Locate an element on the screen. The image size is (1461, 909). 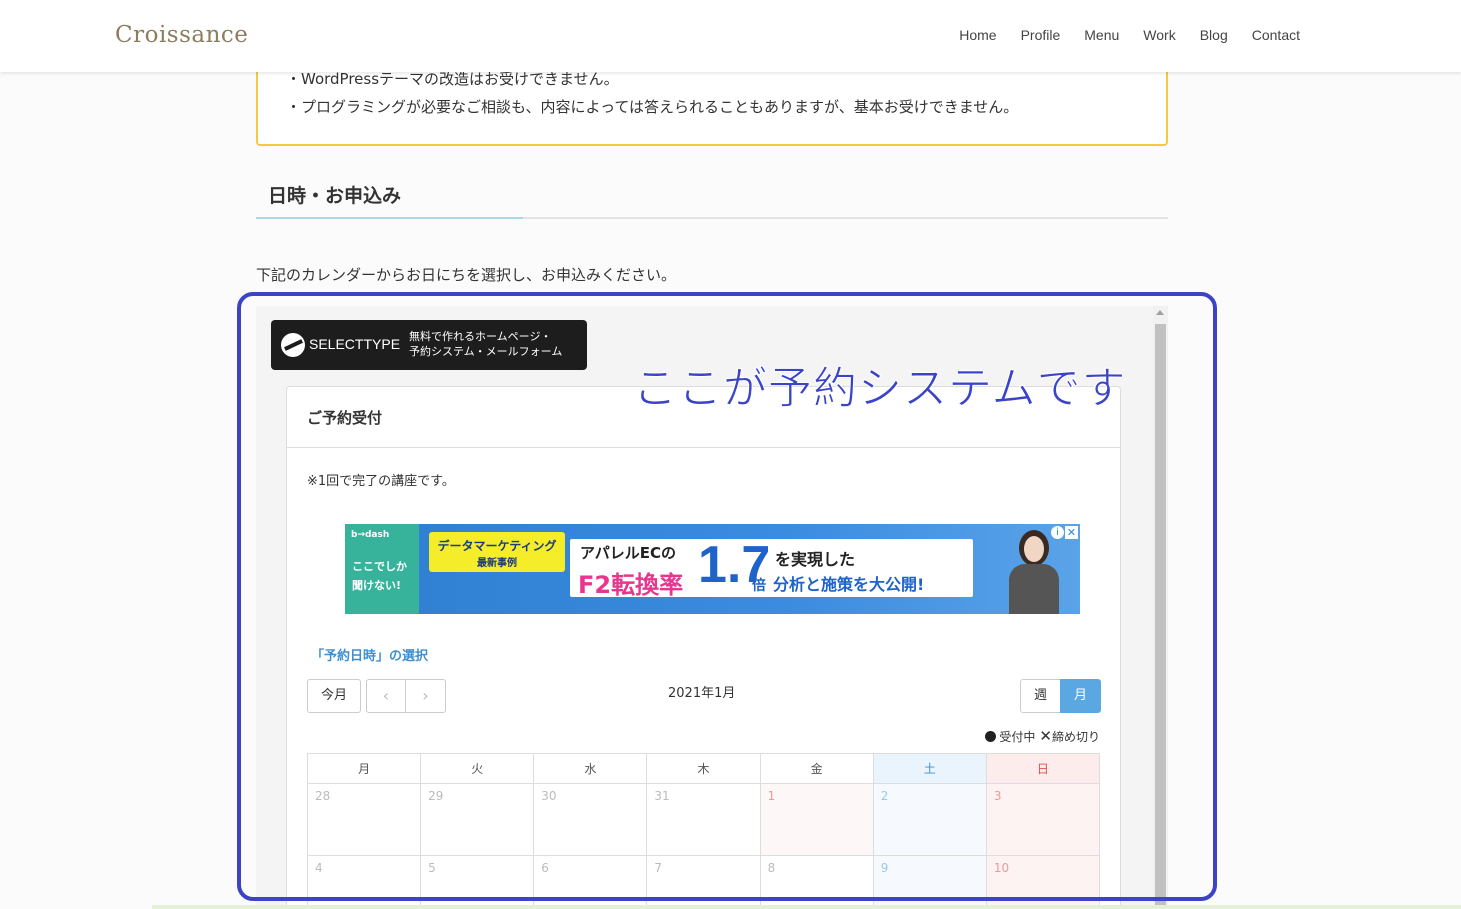
nav-home: Home is located at coordinates (977, 35).